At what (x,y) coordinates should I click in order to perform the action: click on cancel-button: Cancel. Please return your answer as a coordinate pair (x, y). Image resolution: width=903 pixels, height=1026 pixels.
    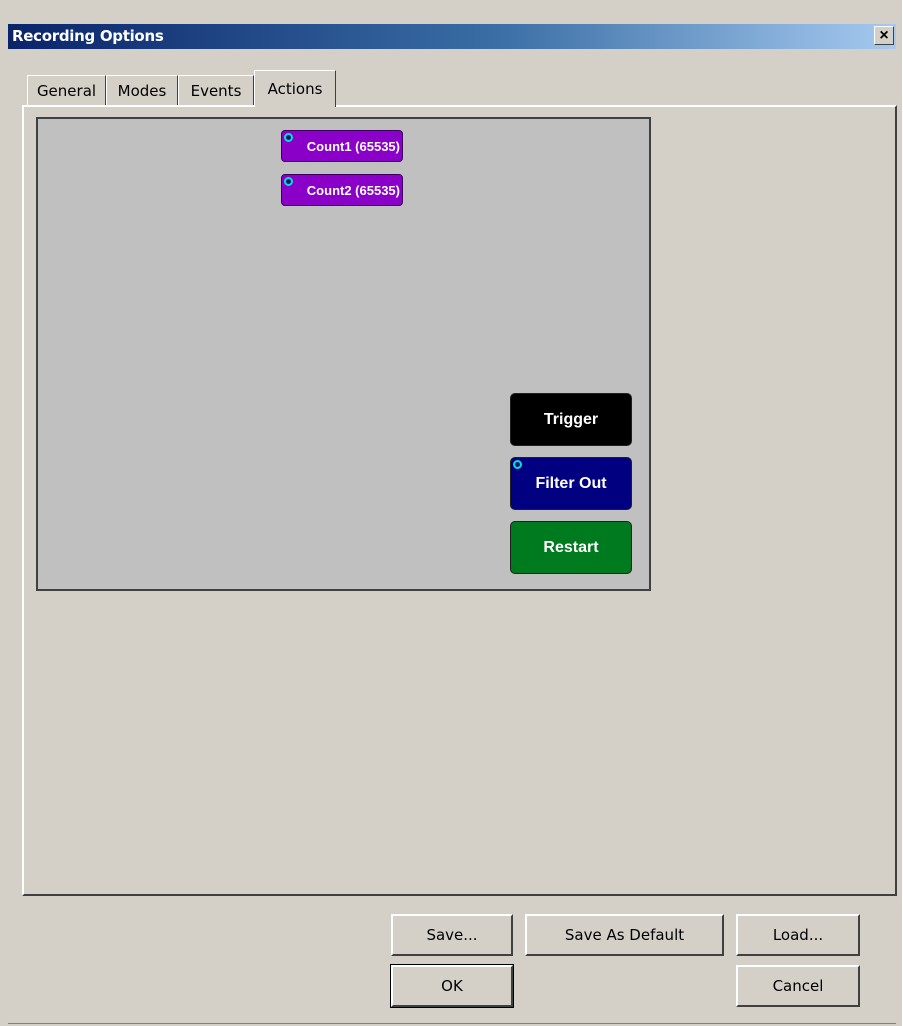
    Looking at the image, I should click on (798, 986).